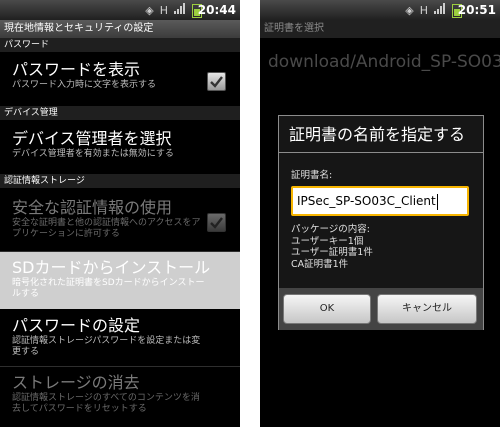  What do you see at coordinates (106, 228) in the screenshot?
I see `pref-summary: 安全な証明書と他の認証情報へのアクセスをアプリケーションに許可する` at bounding box center [106, 228].